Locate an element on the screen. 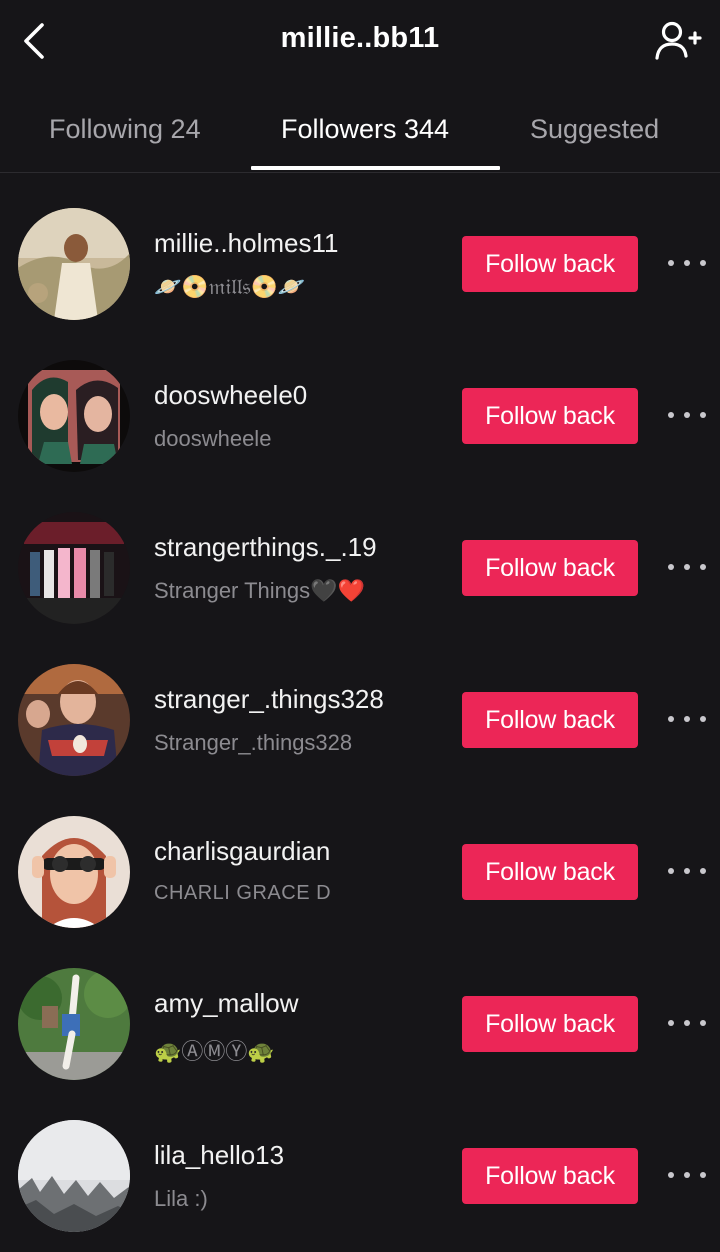 Image resolution: width=720 pixels, height=1252 pixels. follower-username: stranger_.things328 is located at coordinates (269, 699).